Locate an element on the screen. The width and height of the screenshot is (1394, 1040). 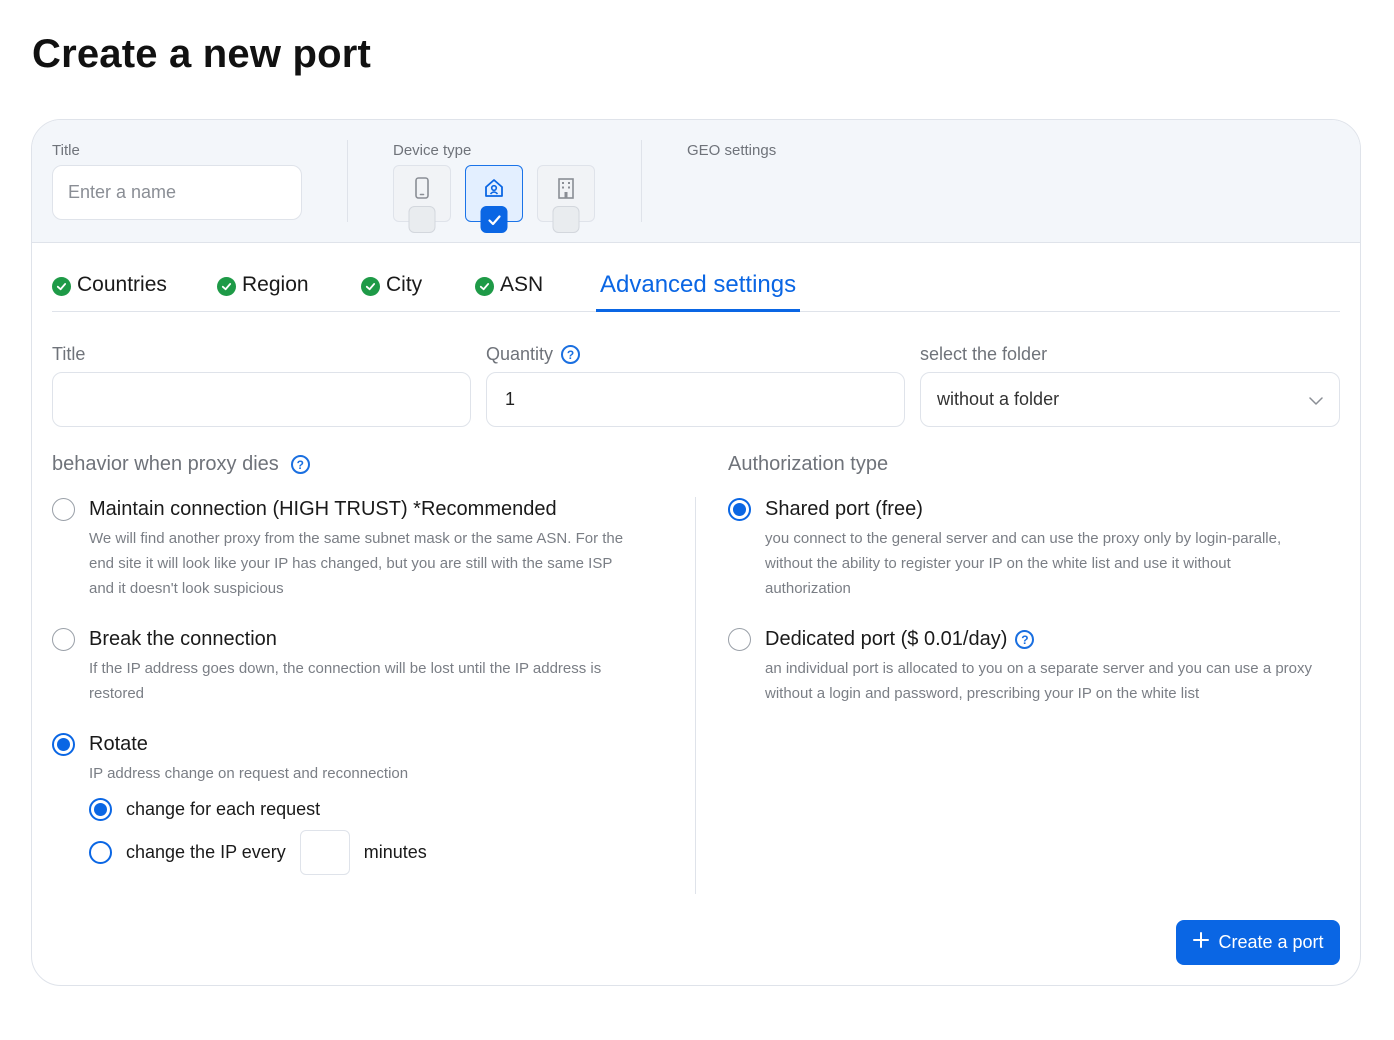
radio-interval is located at coordinates (100, 852).